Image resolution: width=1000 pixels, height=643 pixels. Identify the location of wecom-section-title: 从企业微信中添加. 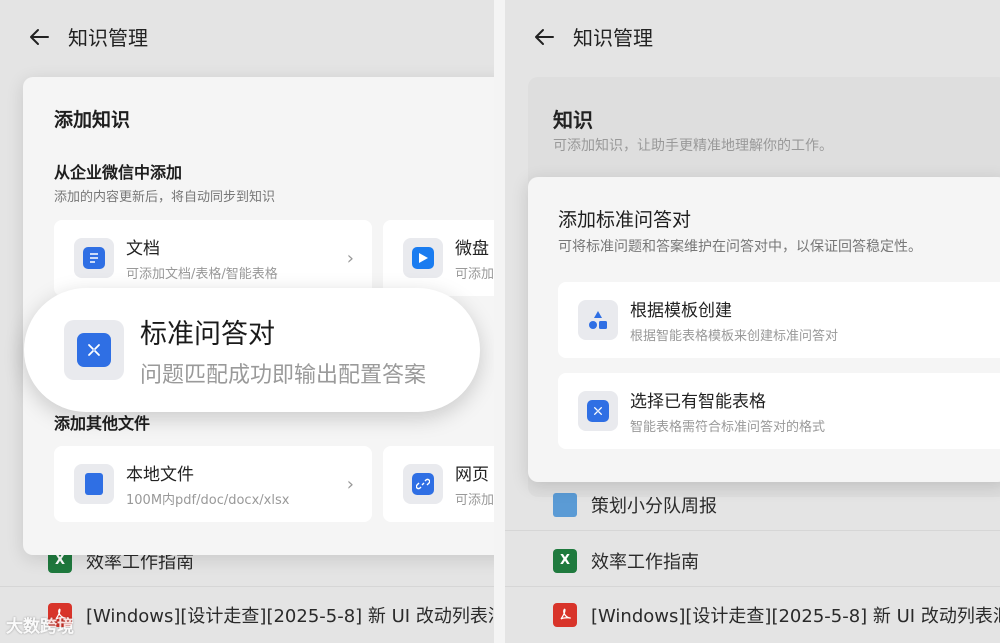
(118, 172).